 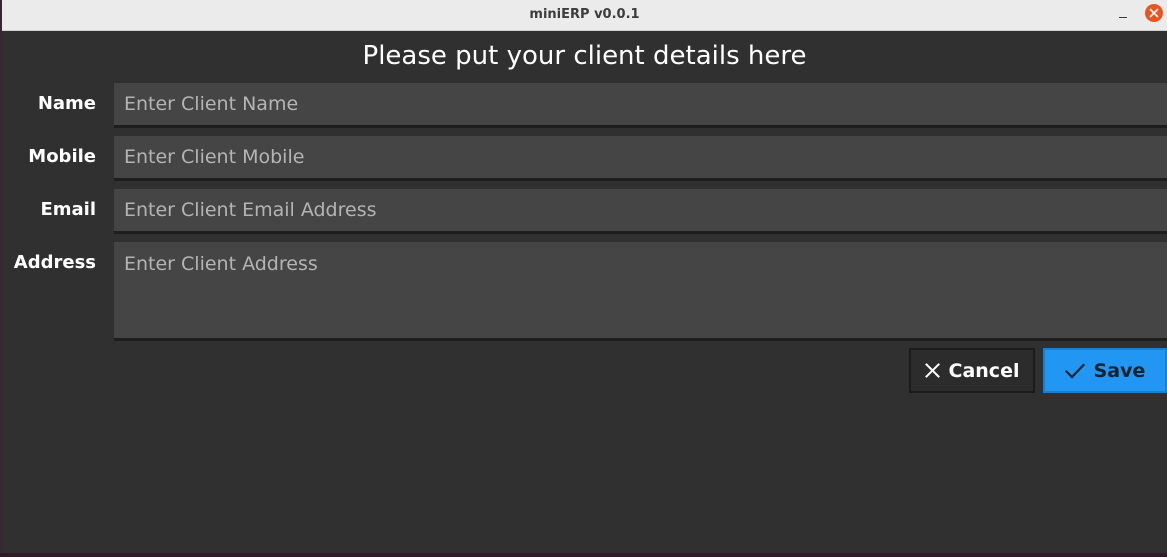 I want to click on mobile-label: Mobile, so click(x=62, y=156).